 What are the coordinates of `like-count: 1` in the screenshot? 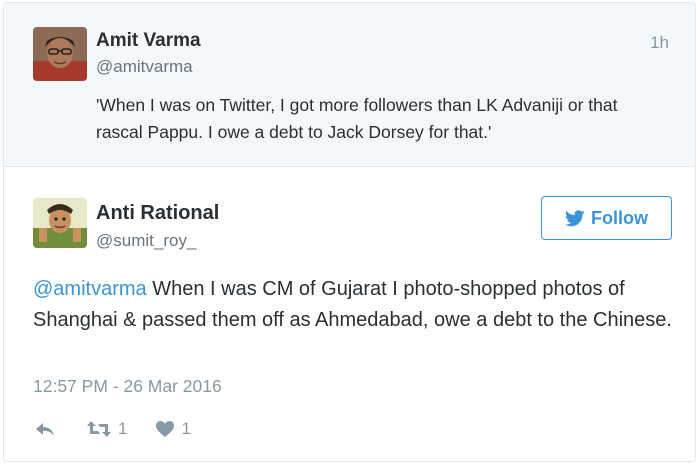 It's located at (186, 428).